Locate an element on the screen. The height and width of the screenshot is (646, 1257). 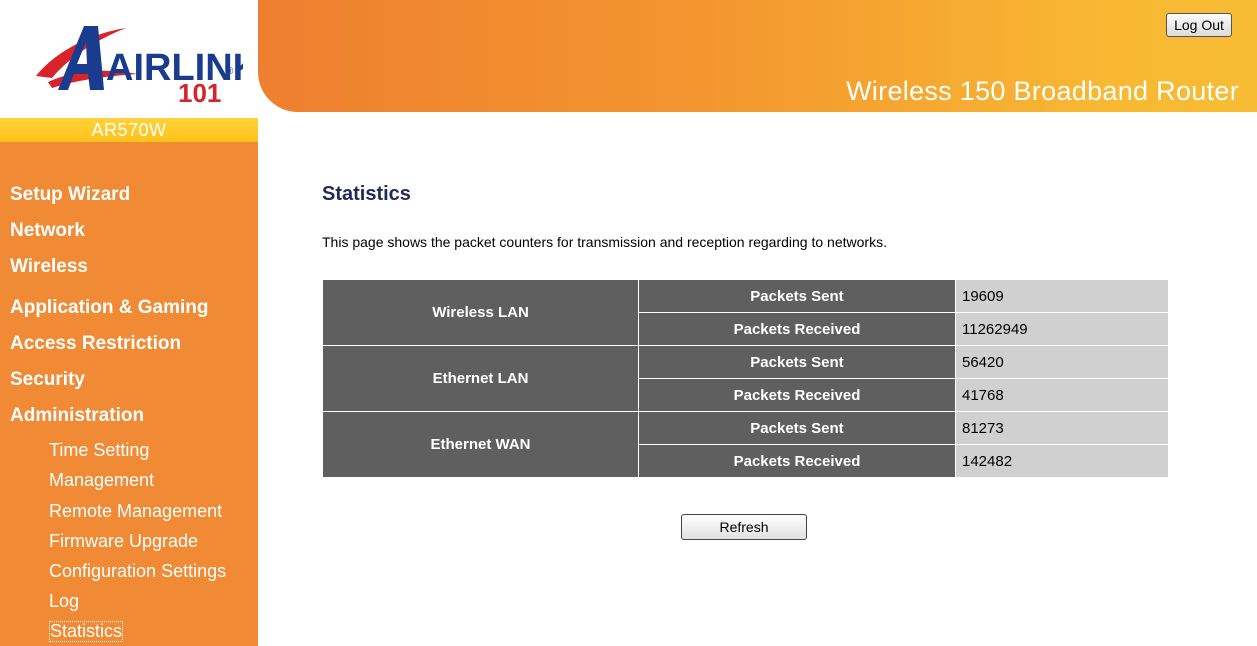
packets-received-value: 41768 is located at coordinates (1062, 395).